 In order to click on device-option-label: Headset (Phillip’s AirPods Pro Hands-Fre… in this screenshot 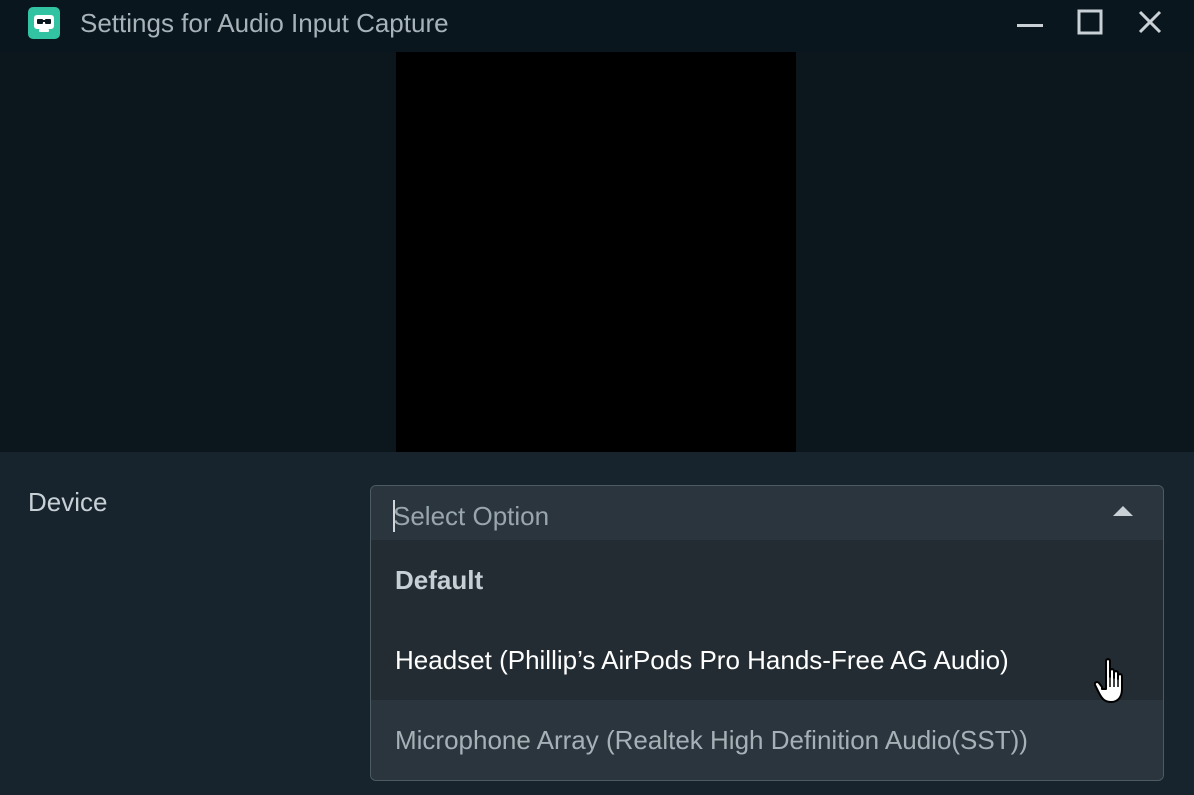, I will do `click(702, 660)`.